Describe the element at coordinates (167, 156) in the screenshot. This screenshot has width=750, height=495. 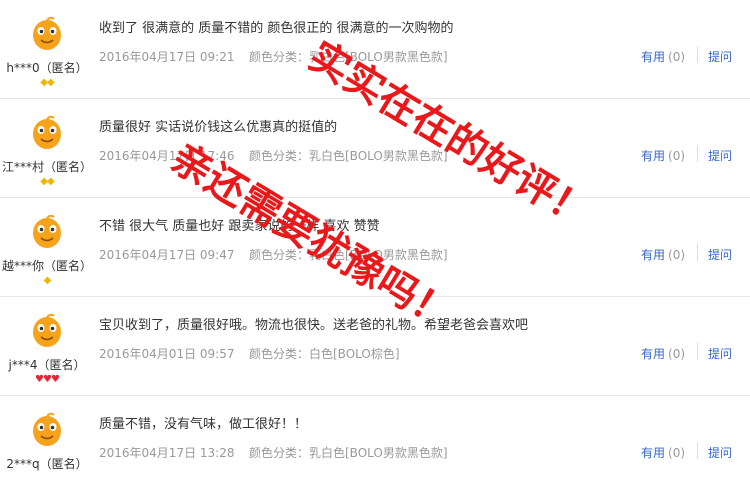
I see `review-date: 2016年04月17日 17:46` at that location.